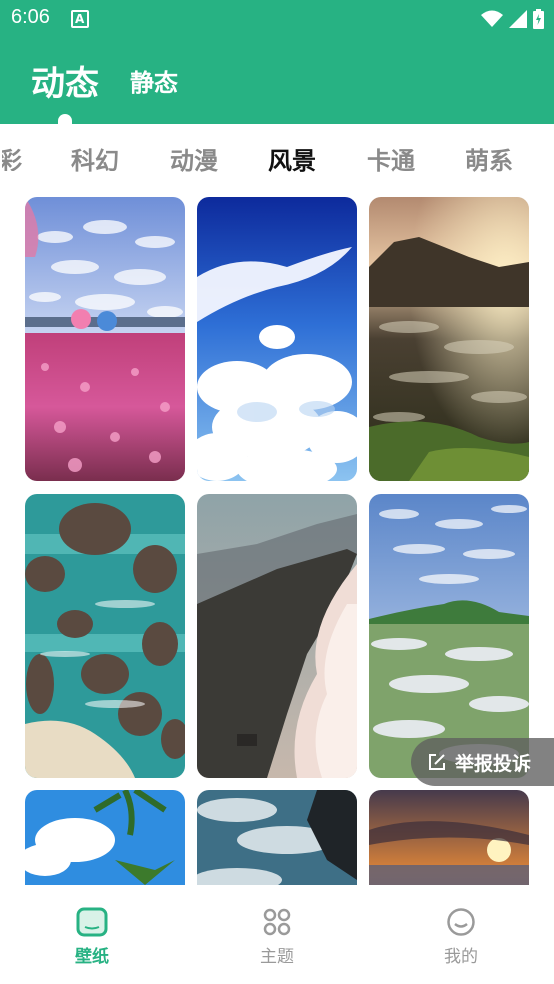 The image size is (554, 984). What do you see at coordinates (154, 80) in the screenshot?
I see `tab-static: 静态` at bounding box center [154, 80].